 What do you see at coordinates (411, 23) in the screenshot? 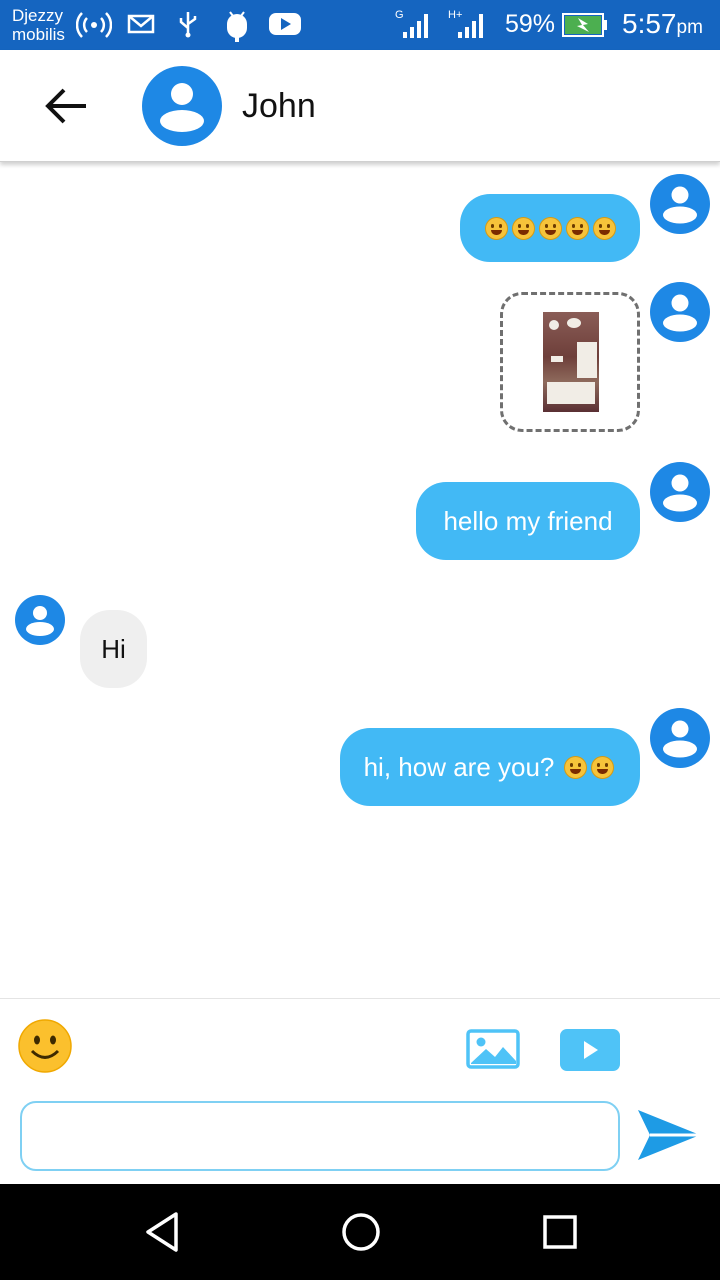
I see `signal-icon: G` at bounding box center [411, 23].